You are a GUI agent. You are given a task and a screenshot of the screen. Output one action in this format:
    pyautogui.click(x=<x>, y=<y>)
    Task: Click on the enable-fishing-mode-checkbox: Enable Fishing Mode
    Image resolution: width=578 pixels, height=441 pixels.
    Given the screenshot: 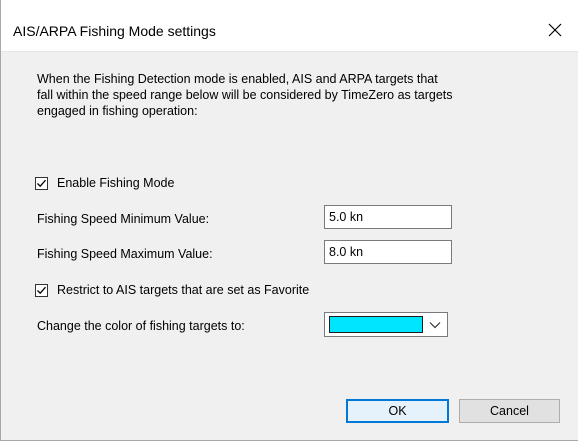 What is the action you would take?
    pyautogui.click(x=104, y=183)
    